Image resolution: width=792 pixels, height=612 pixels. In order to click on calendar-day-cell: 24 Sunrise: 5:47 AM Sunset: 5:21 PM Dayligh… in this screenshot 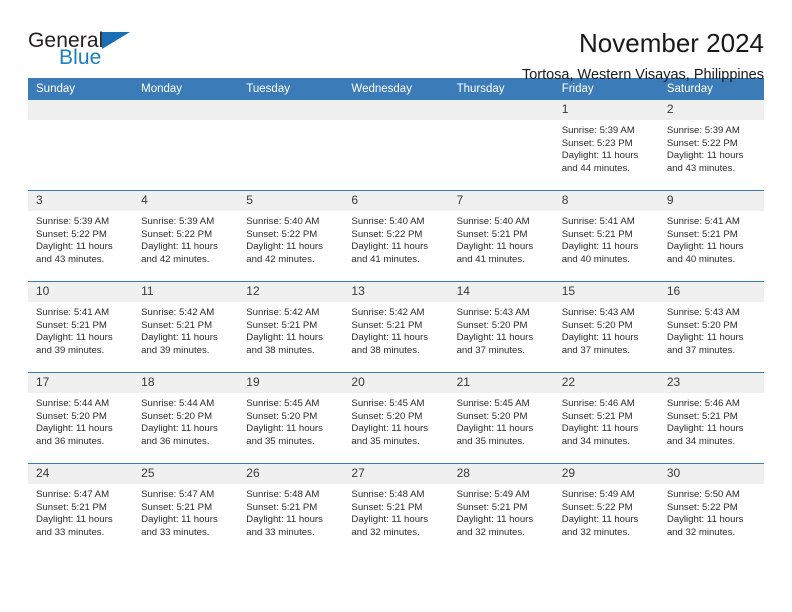, I will do `click(81, 508)`.